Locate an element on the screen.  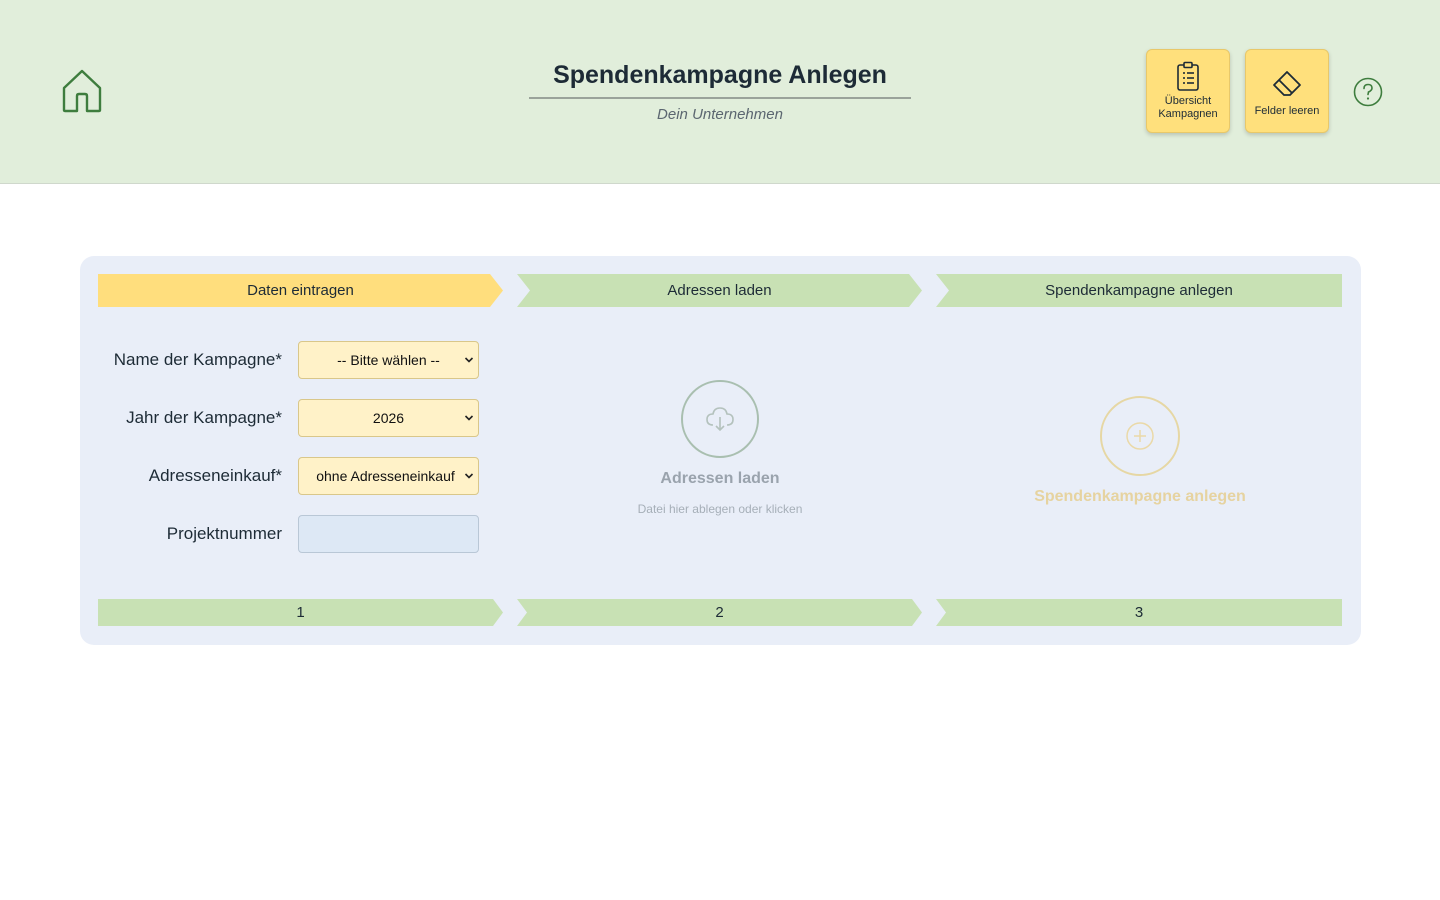
plus-circle-icon is located at coordinates (1140, 436).